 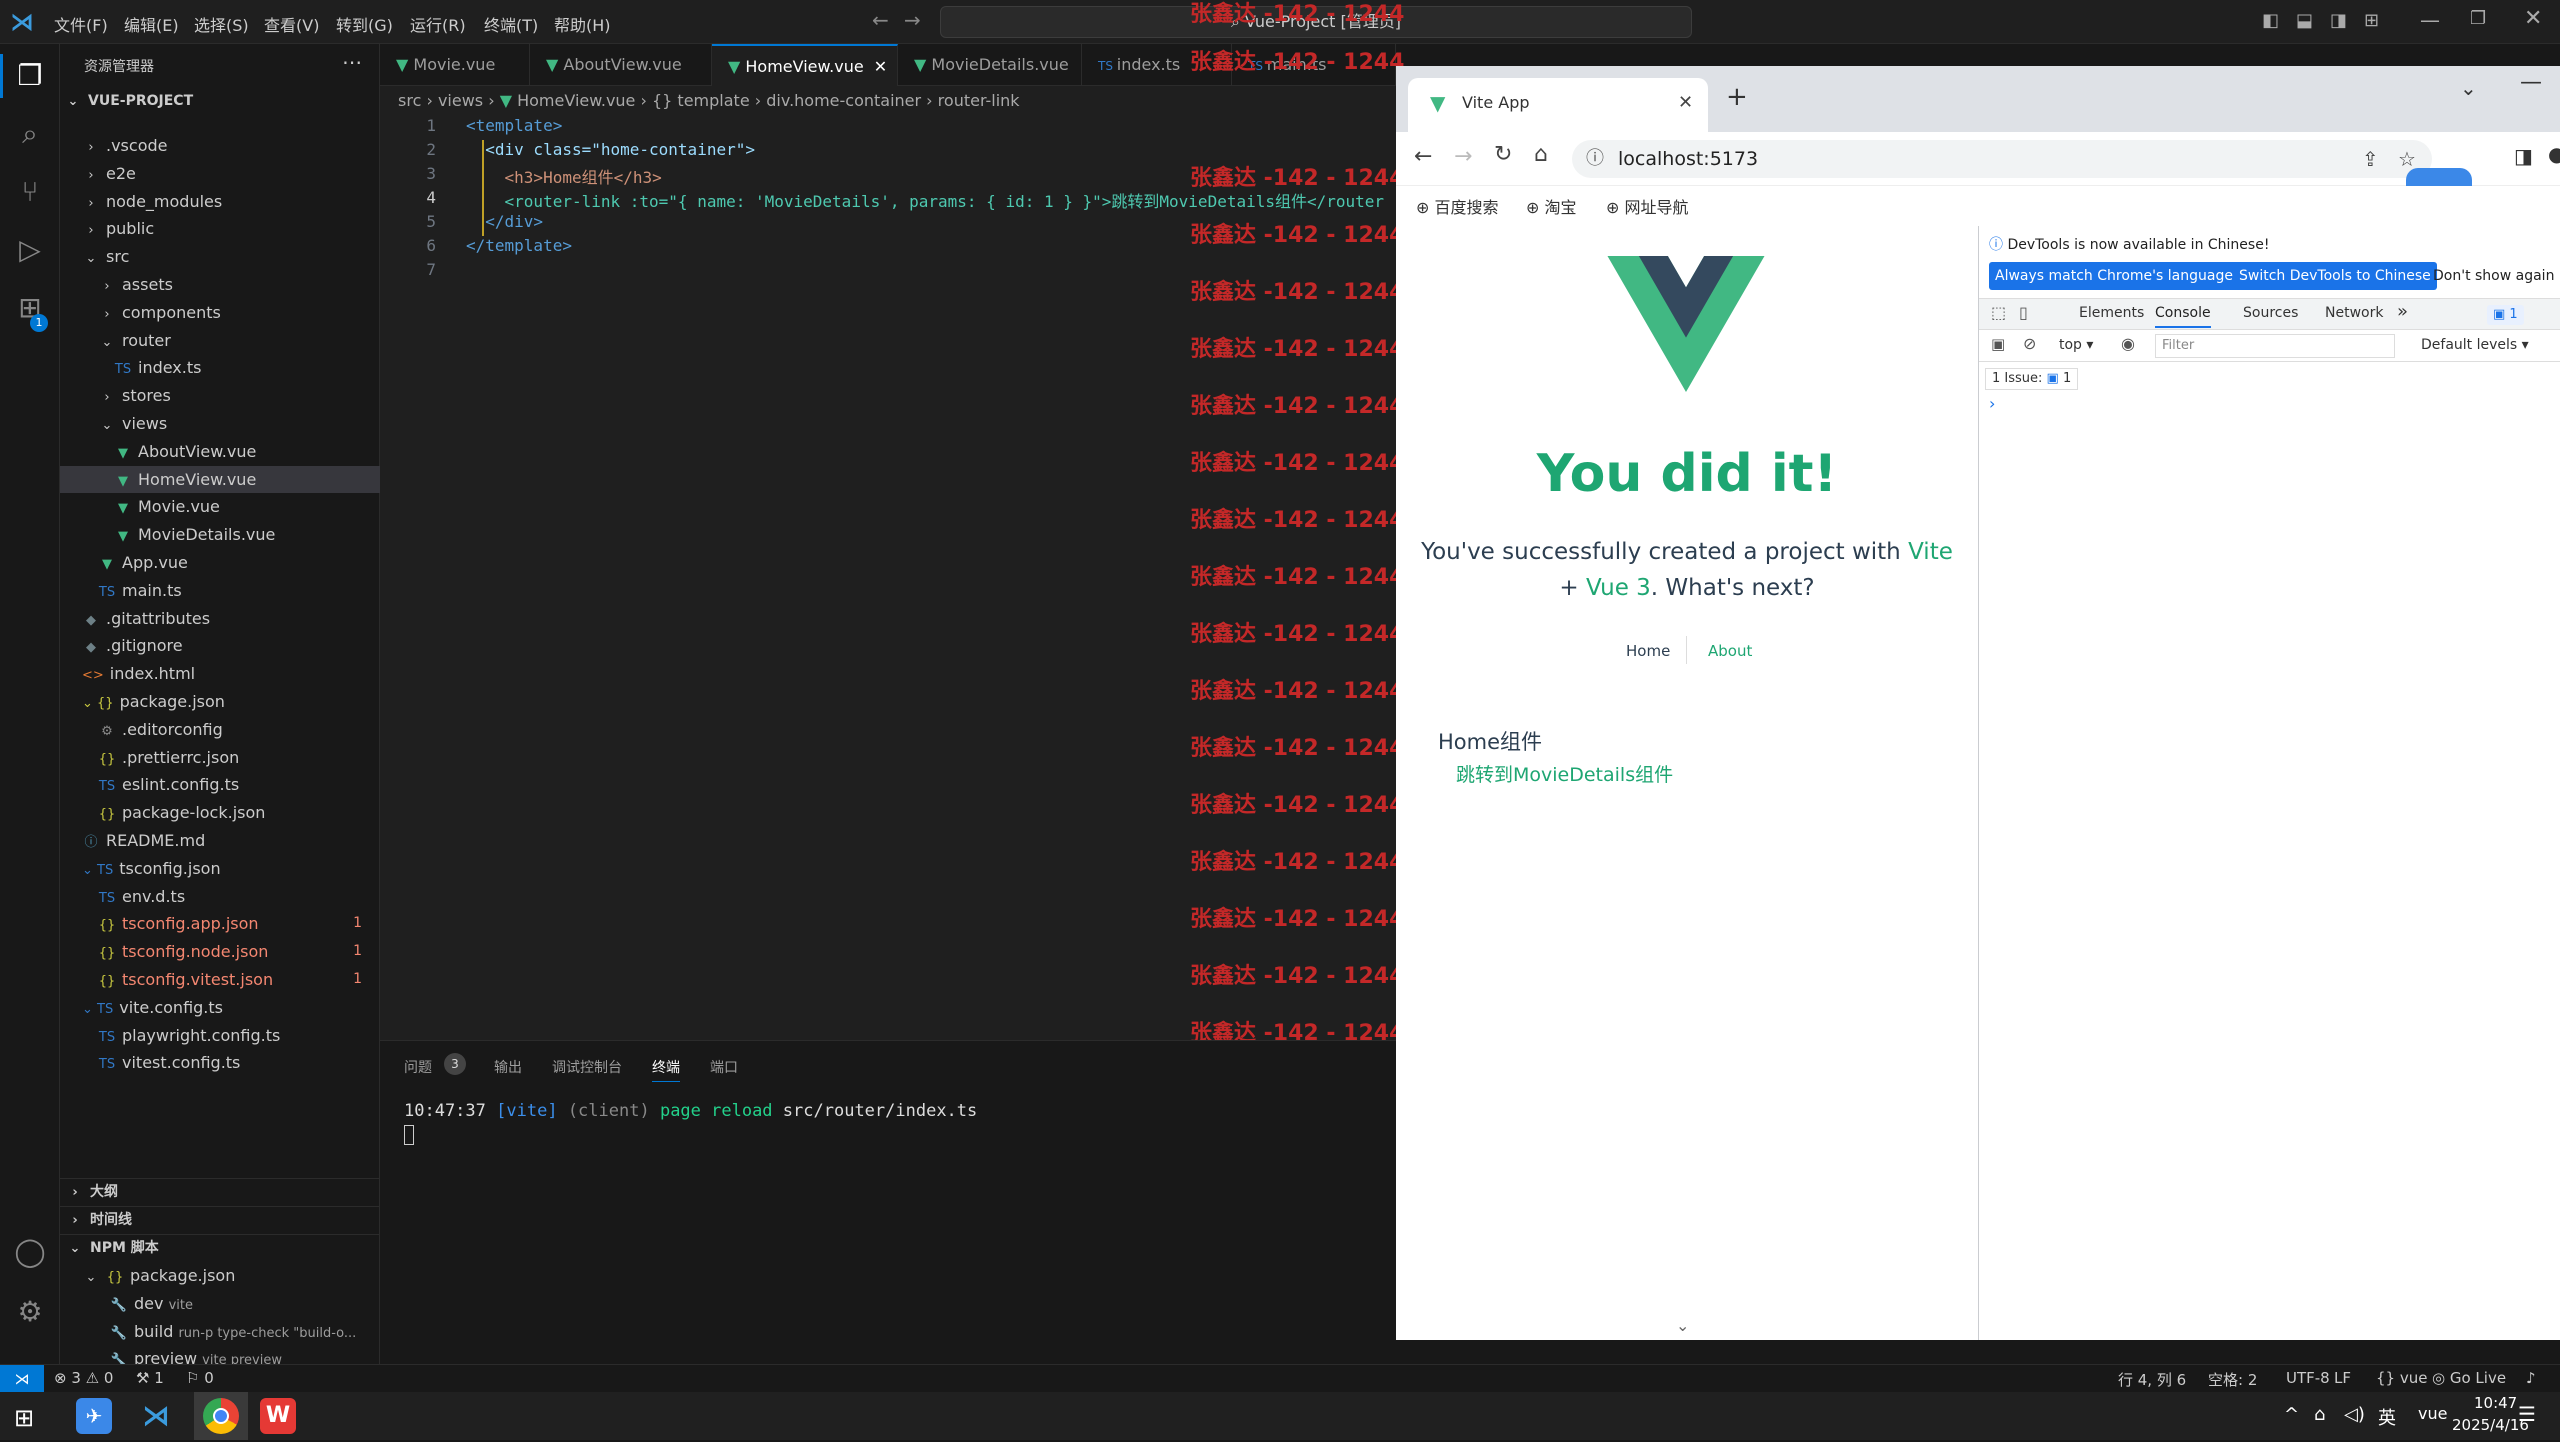 I want to click on explorer-item: › stores, so click(x=220, y=395).